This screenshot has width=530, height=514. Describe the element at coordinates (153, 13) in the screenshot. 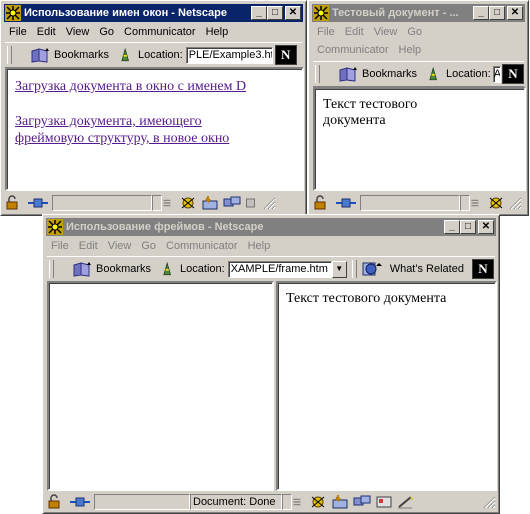

I see `title-bar: Использование имен окон - Netscape _ □ ✕` at that location.